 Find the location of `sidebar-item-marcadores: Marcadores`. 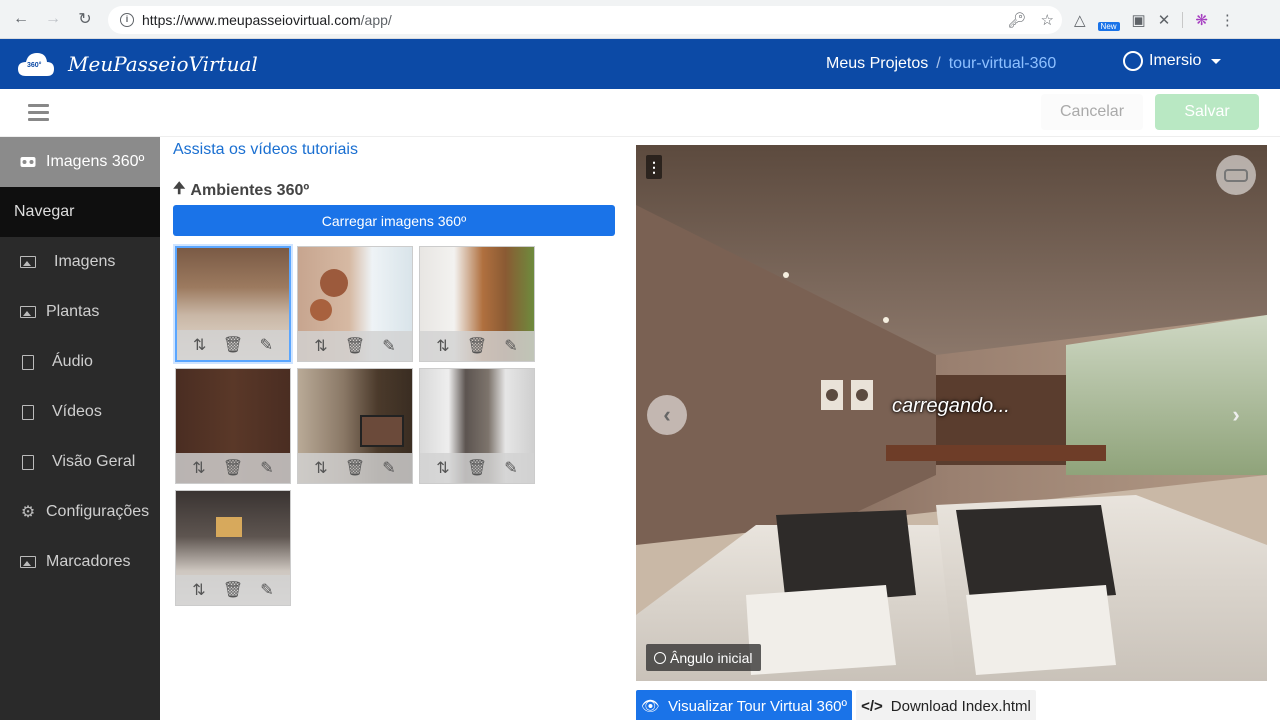

sidebar-item-marcadores: Marcadores is located at coordinates (80, 562).